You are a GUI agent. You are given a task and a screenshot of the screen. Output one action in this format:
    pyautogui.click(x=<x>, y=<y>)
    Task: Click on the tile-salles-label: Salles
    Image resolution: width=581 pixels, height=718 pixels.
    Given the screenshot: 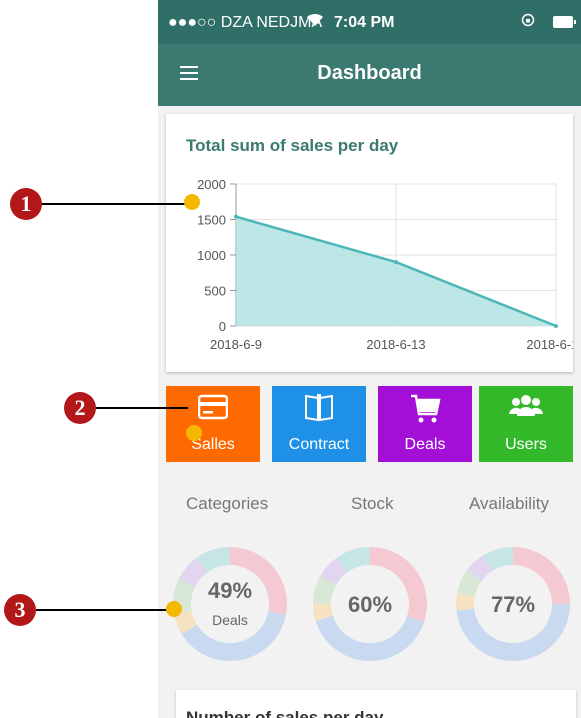 What is the action you would take?
    pyautogui.click(x=213, y=444)
    